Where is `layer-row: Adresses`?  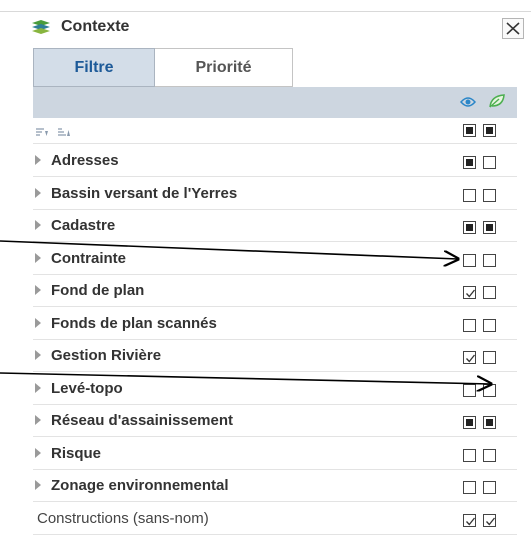
layer-row: Adresses is located at coordinates (275, 161).